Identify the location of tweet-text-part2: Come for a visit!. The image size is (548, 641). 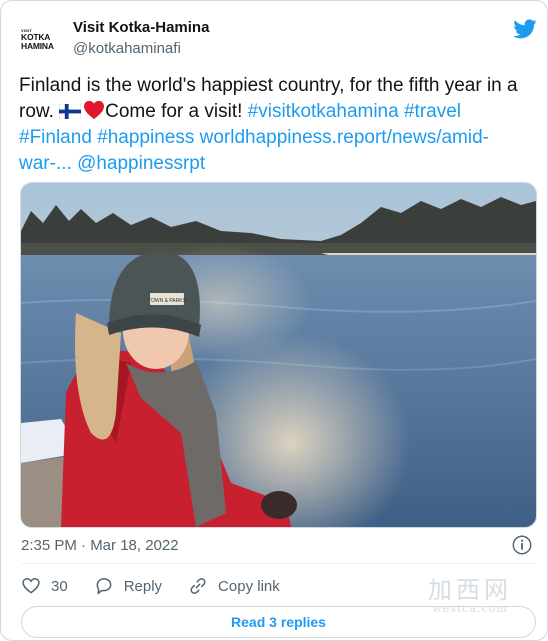
(176, 111).